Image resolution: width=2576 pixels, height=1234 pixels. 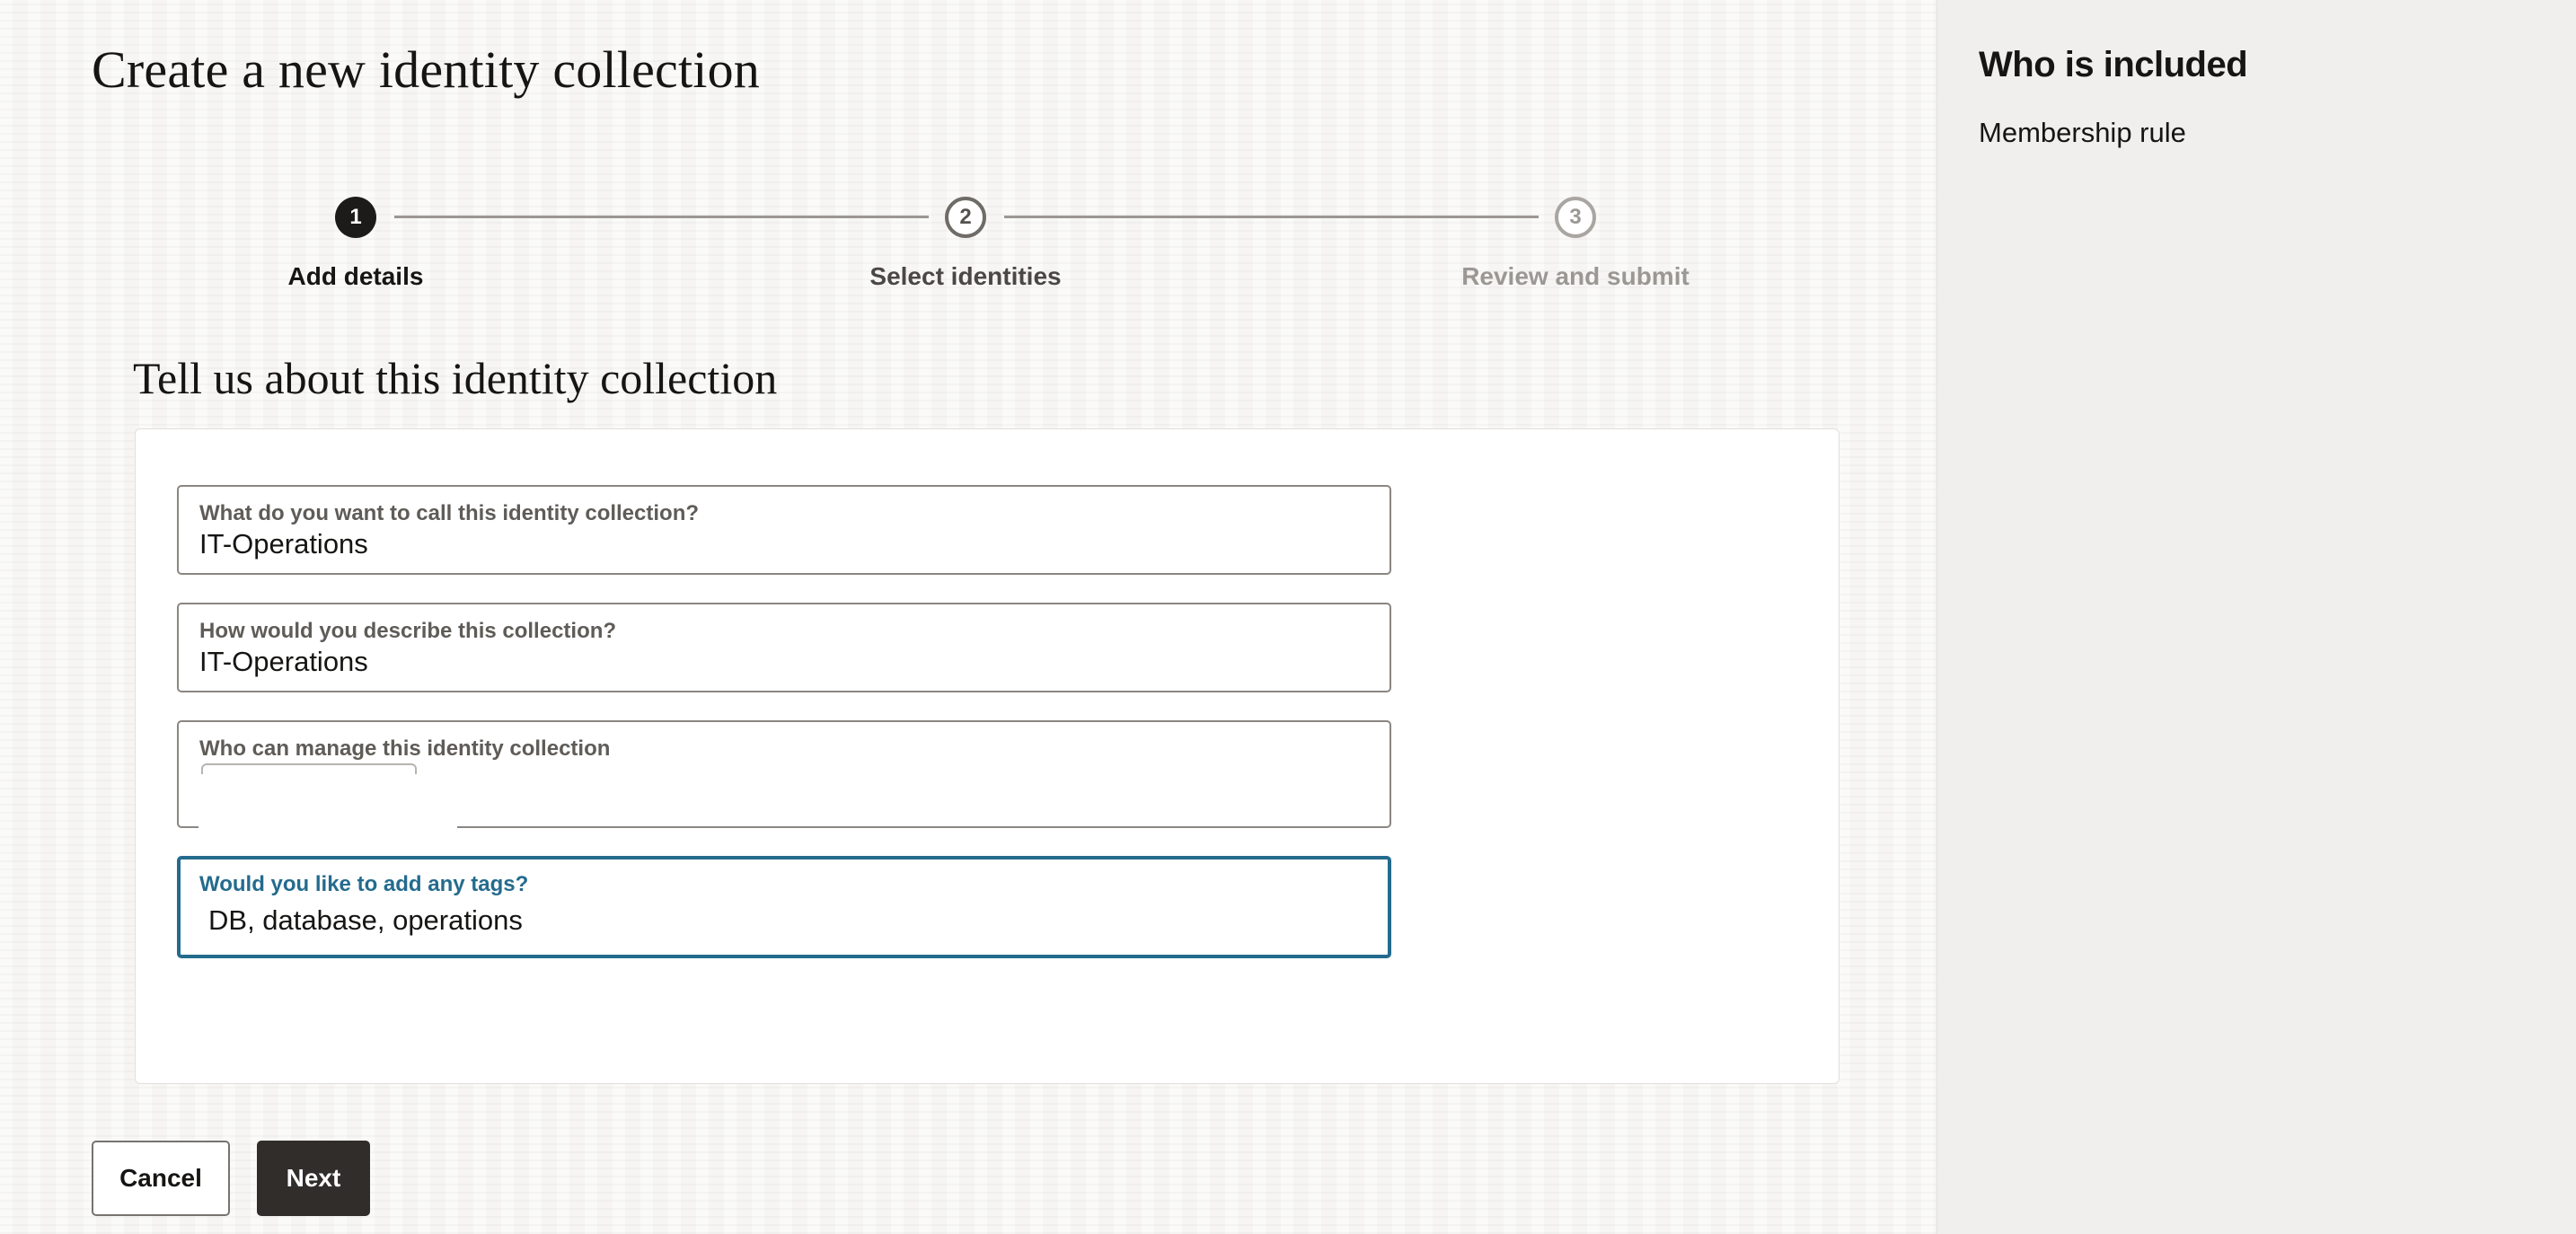 What do you see at coordinates (365, 920) in the screenshot?
I see `tags-value: DB, database, operations` at bounding box center [365, 920].